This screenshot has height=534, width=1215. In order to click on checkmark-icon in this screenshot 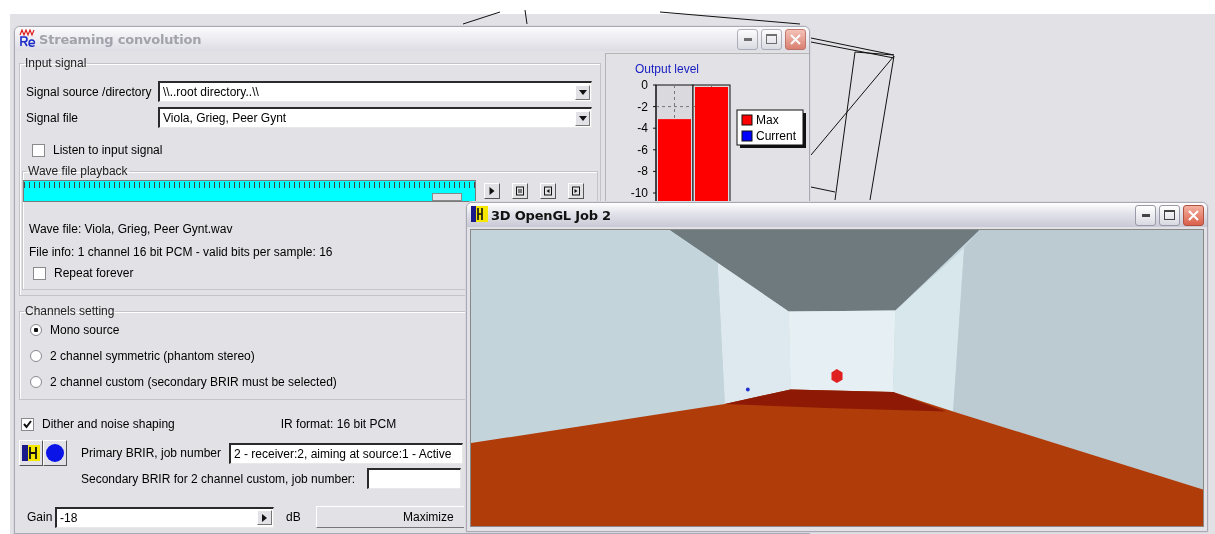, I will do `click(27, 424)`.